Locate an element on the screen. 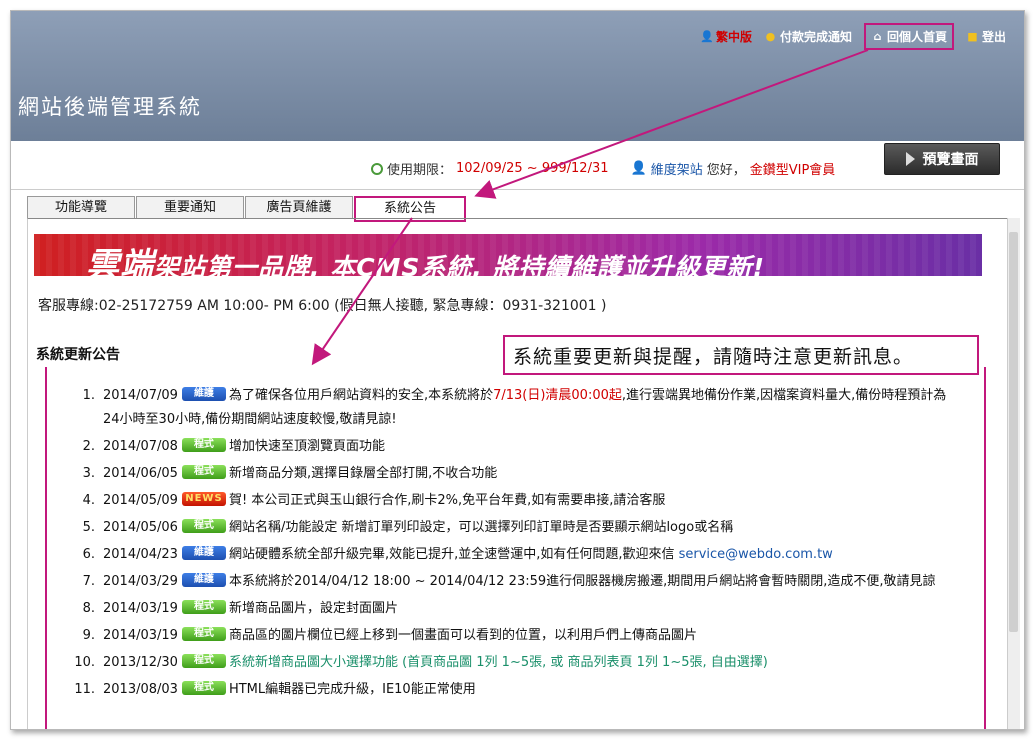 The width and height of the screenshot is (1035, 740). item-text: 賀! 本公司正式與玉山銀行合作,刷卡2%,免平台年費,如有需要串接,請洽客服 is located at coordinates (447, 500).